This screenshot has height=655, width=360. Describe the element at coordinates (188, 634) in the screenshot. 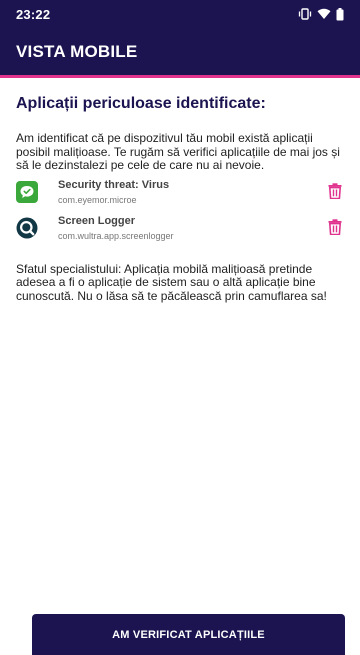

I see `verified-apps-button: AM VERIFICAT APLICAȚIILE` at that location.